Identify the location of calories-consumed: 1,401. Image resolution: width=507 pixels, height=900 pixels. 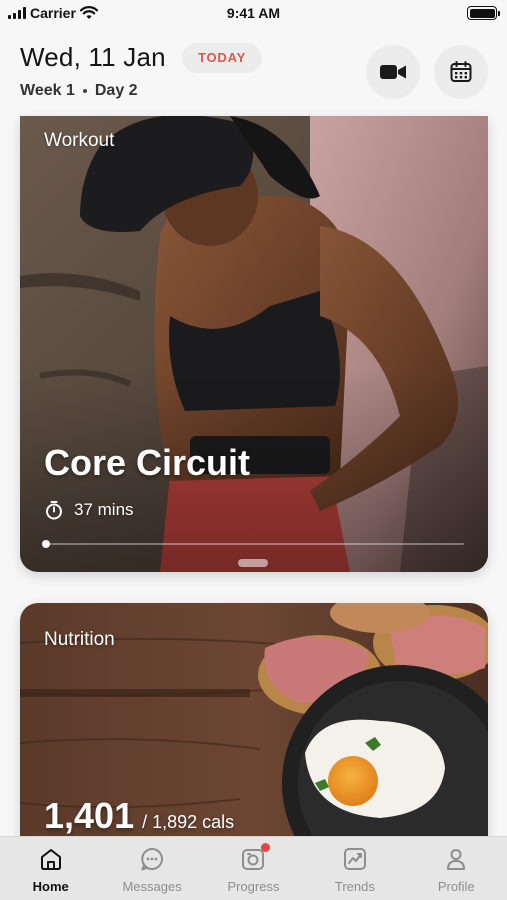
(89, 815).